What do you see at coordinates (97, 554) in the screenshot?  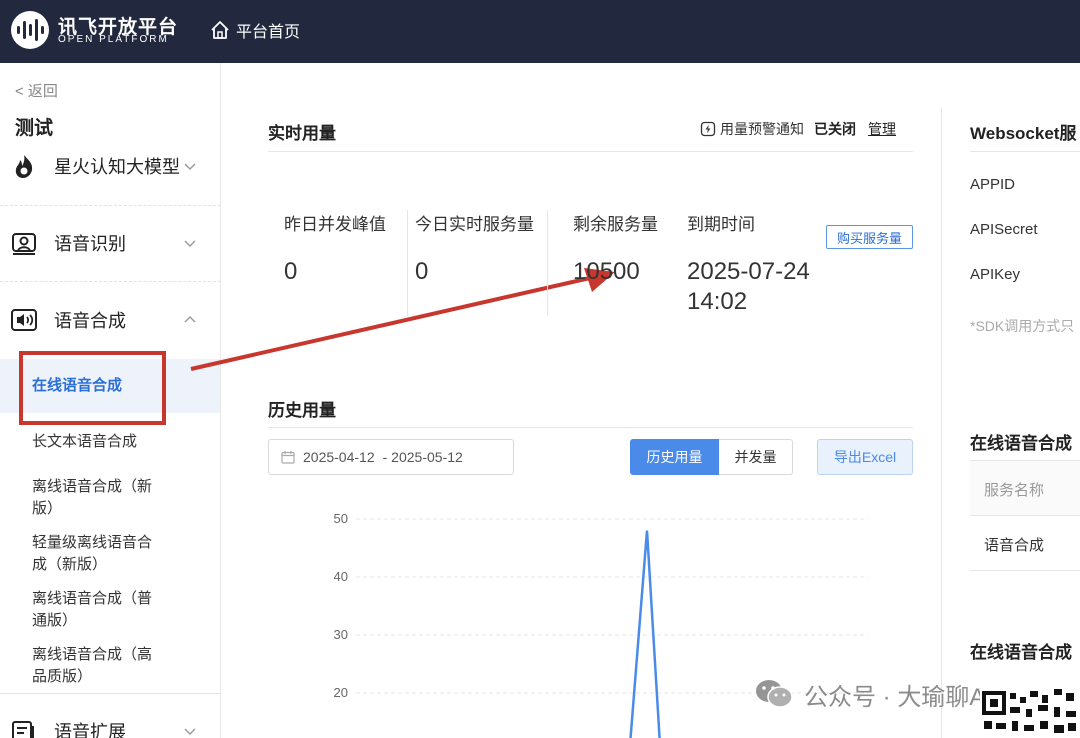 I see `sidebar-item-lightweight-offline-tts: 轻量级离线语音合成（新版）` at bounding box center [97, 554].